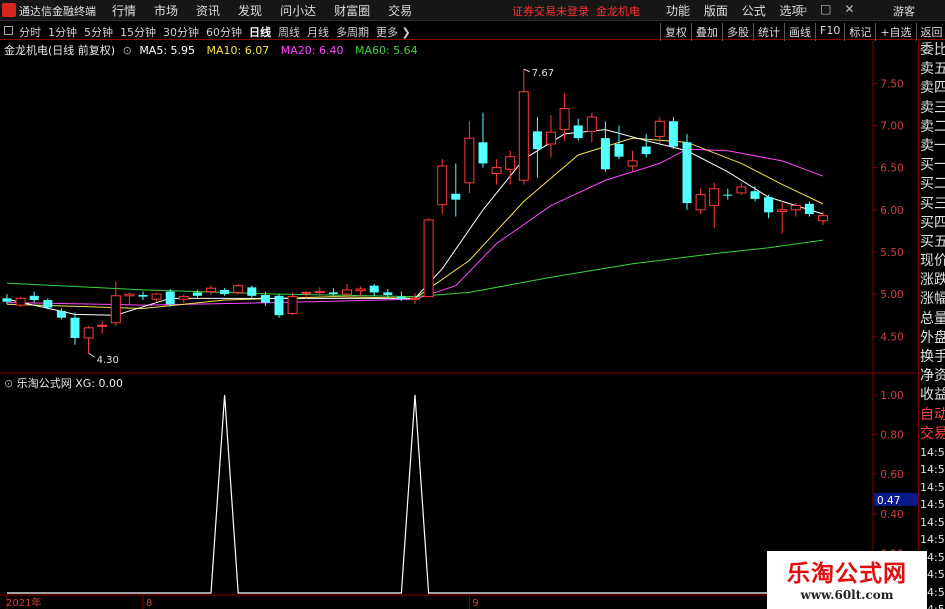 The image size is (945, 609). What do you see at coordinates (932, 69) in the screenshot?
I see `quote-label-1: 卖五` at bounding box center [932, 69].